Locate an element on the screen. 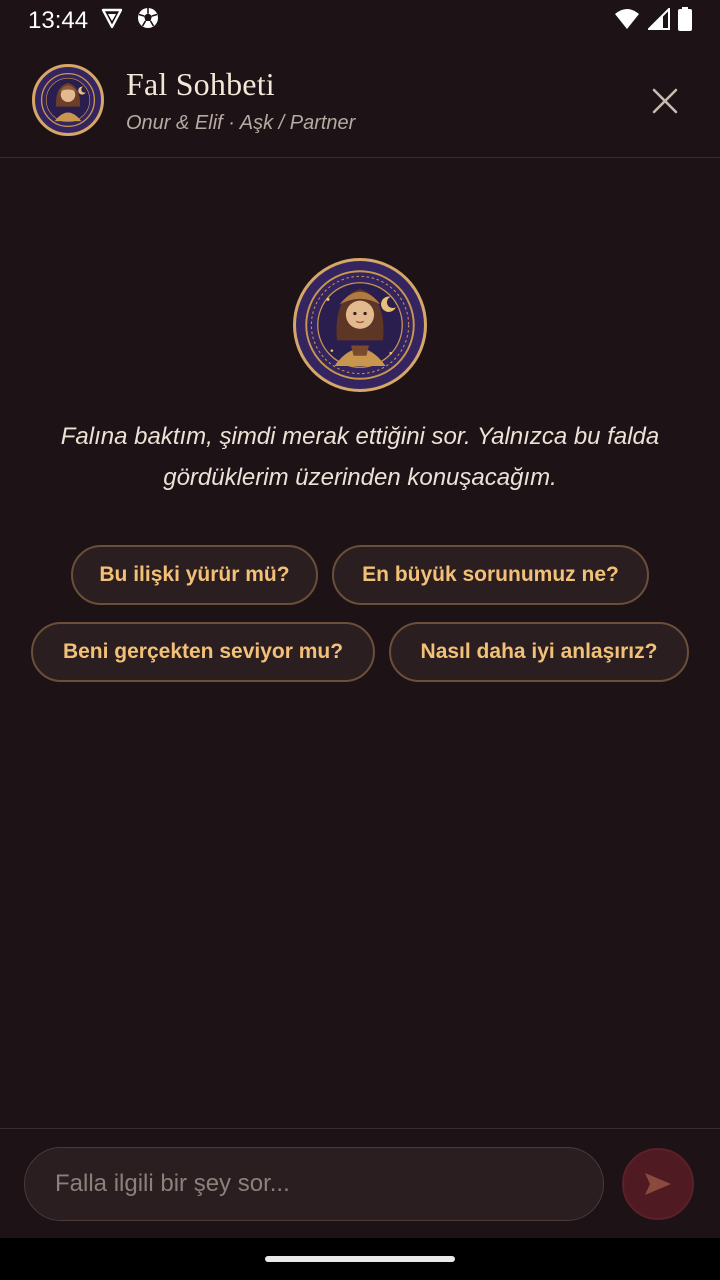  message-input is located at coordinates (315, 1184).